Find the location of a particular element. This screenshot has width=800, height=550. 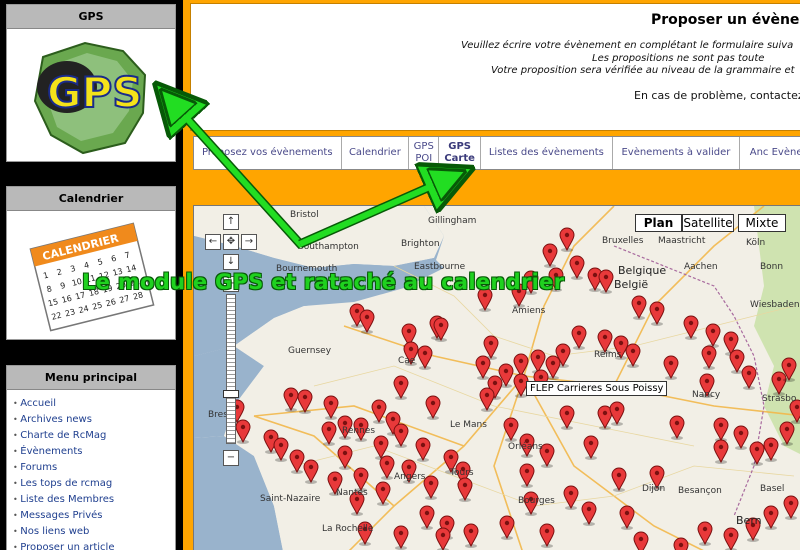

annotation-caption: Le module GPS et rataché au calendrier is located at coordinates (323, 282).